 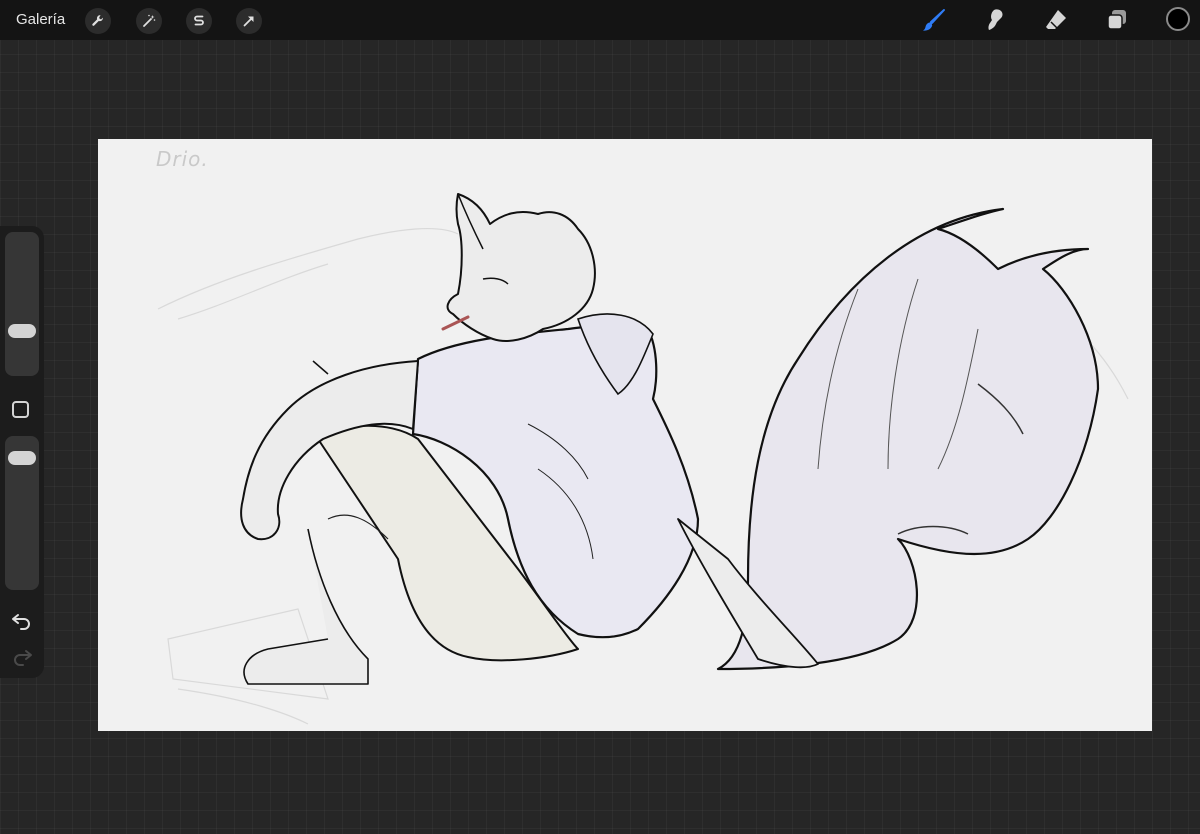 What do you see at coordinates (40, 19) in the screenshot?
I see `gallery-button: Galería` at bounding box center [40, 19].